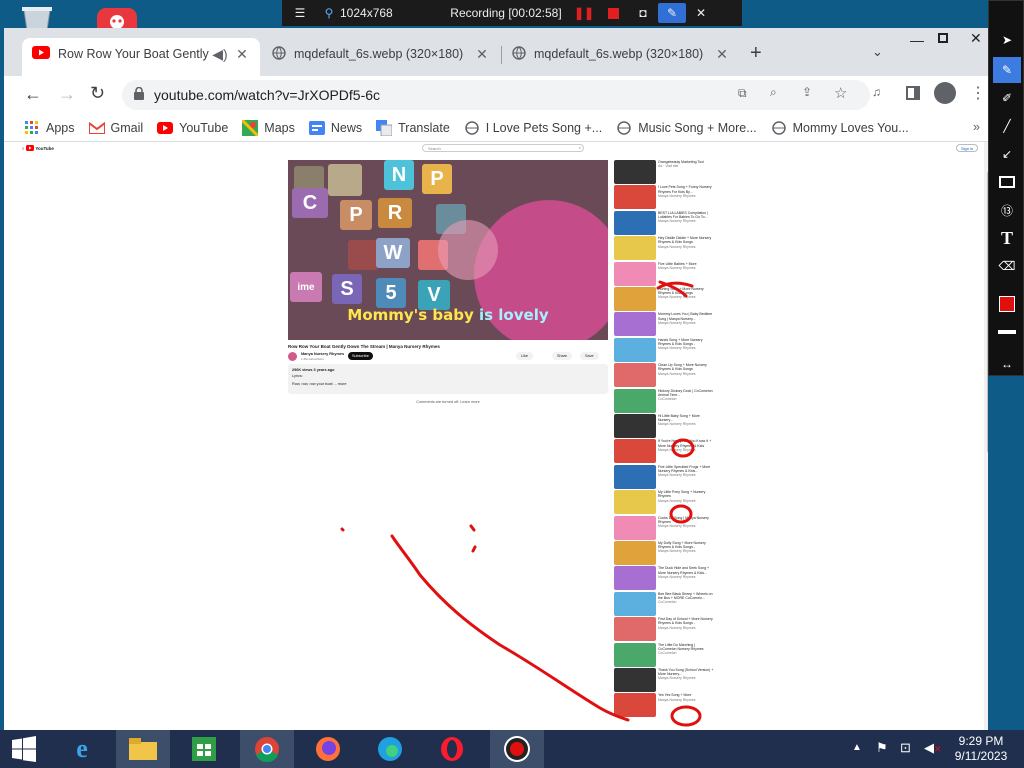 The image size is (1024, 768). Describe the element at coordinates (580, 147) in the screenshot. I see `search-icon: ⌕` at that location.